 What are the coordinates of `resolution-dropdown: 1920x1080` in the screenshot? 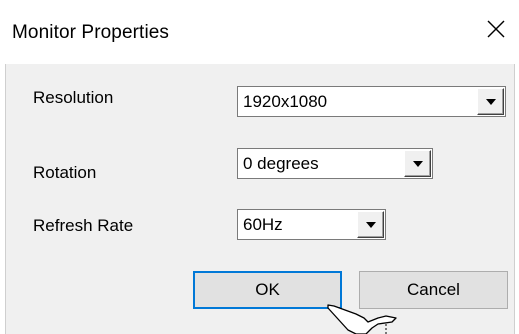 It's located at (371, 101).